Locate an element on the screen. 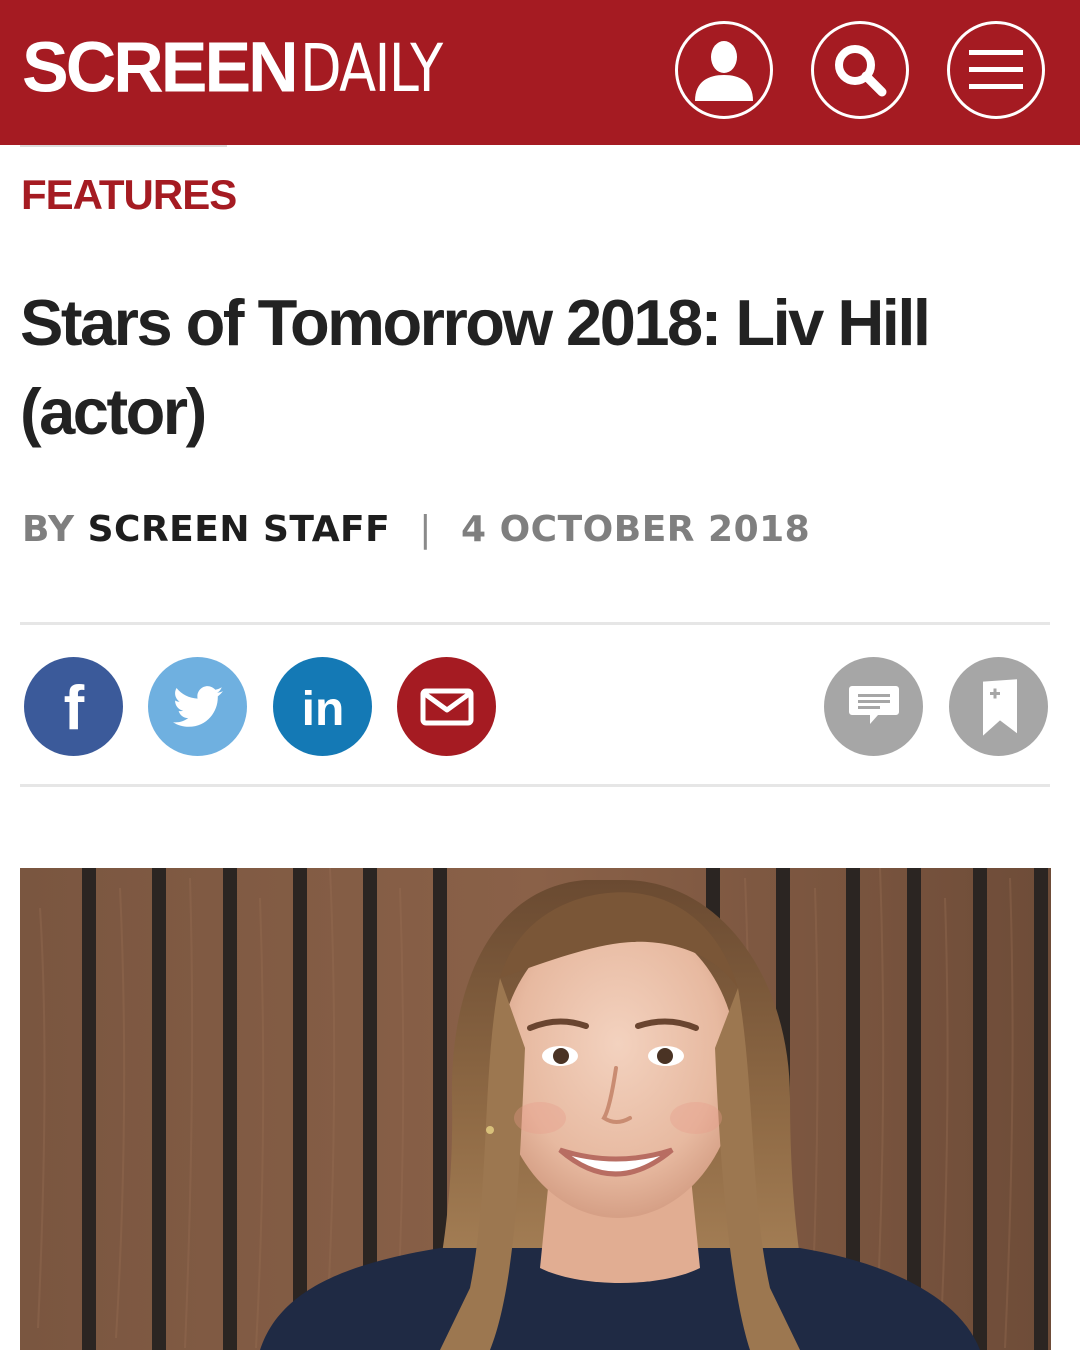 The height and width of the screenshot is (1350, 1080). byline-prefix: BY is located at coordinates (48, 529).